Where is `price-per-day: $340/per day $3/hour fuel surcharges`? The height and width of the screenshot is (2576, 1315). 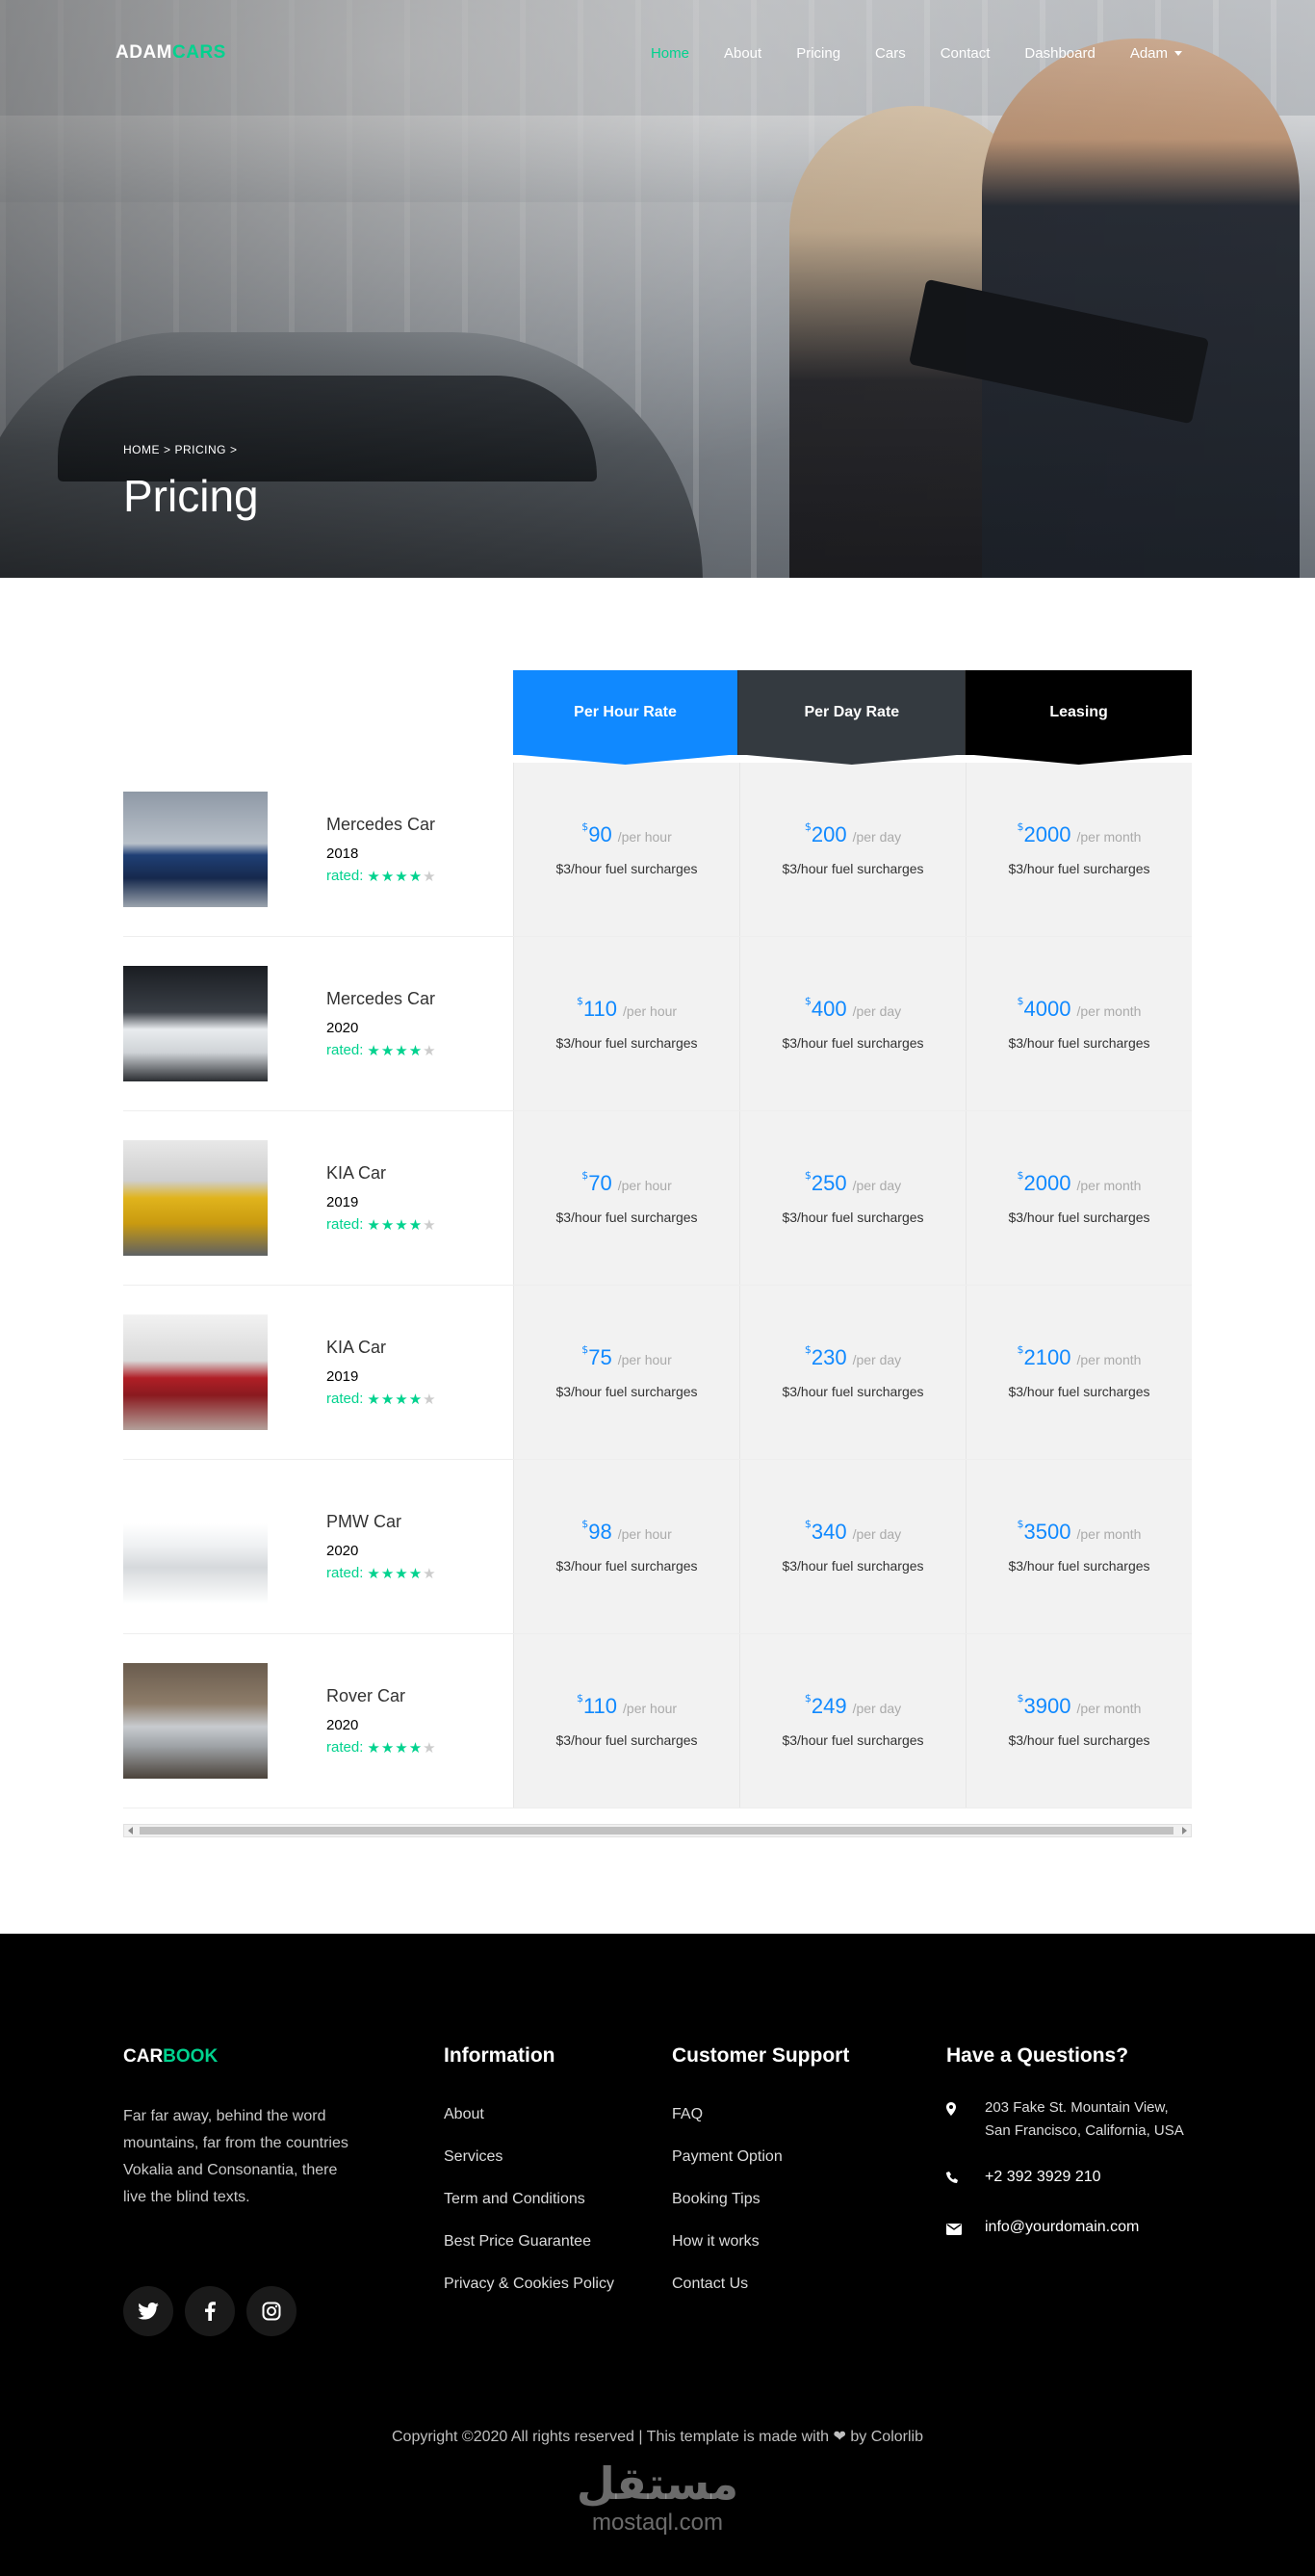
price-per-day: $340/per day $3/hour fuel surcharges is located at coordinates (853, 1546).